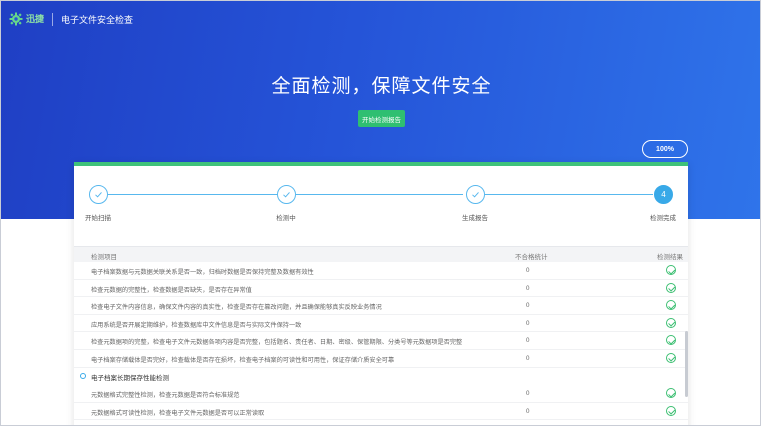 This screenshot has width=761, height=426. I want to click on table-row: 元数据格式完整性检测，检查元数据是否符合标准规范 0, so click(381, 394).